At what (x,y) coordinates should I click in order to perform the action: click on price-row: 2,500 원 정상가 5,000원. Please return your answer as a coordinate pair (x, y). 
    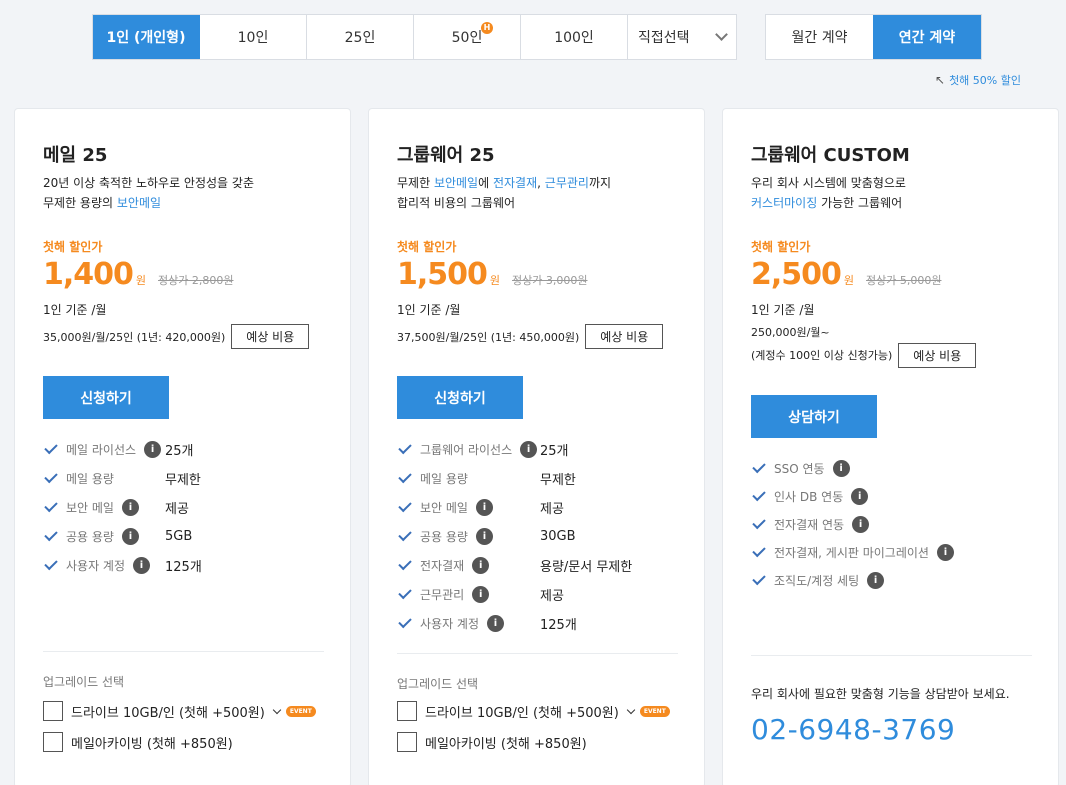
    Looking at the image, I should click on (846, 274).